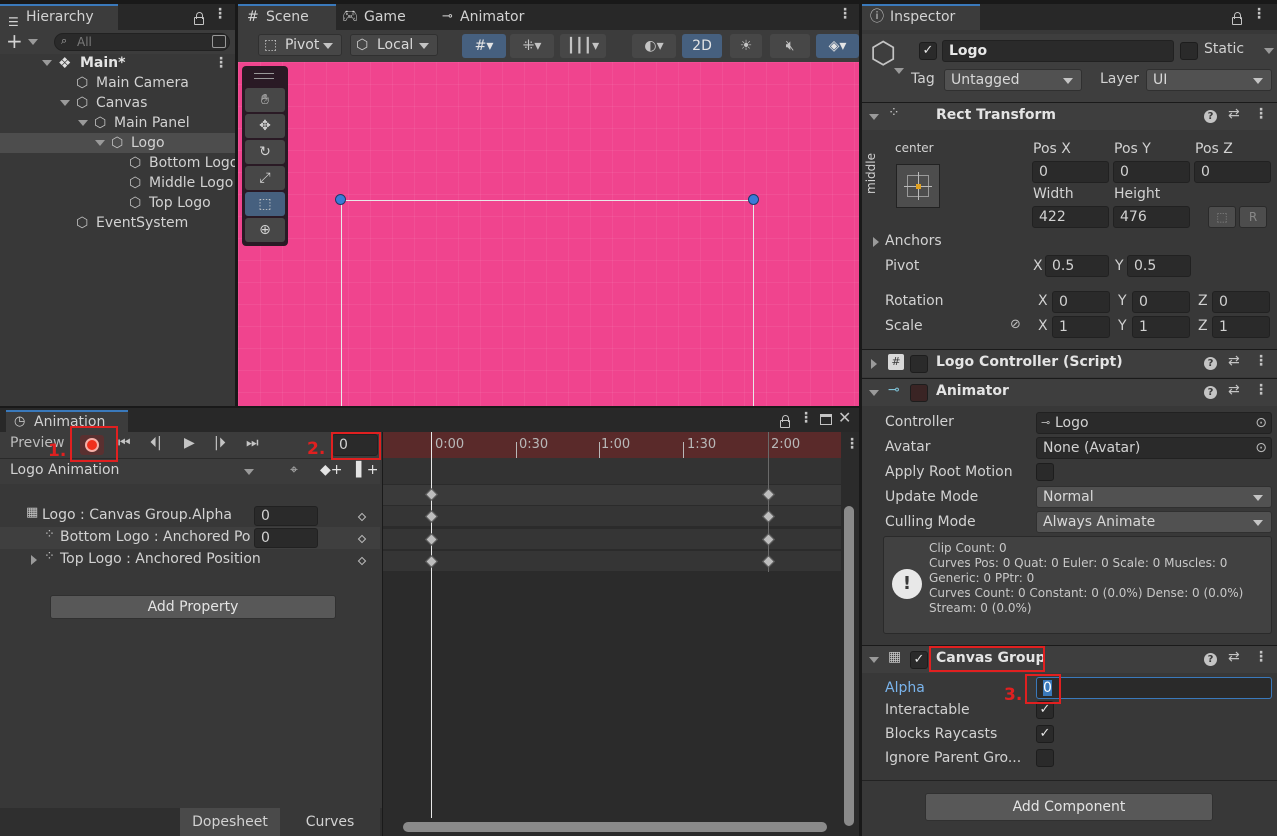 Image resolution: width=1277 pixels, height=836 pixels. Describe the element at coordinates (1069, 659) in the screenshot. I see `canvas-group-header: ▦ ✓ Canvas Group ? ⇄ ⋮` at that location.